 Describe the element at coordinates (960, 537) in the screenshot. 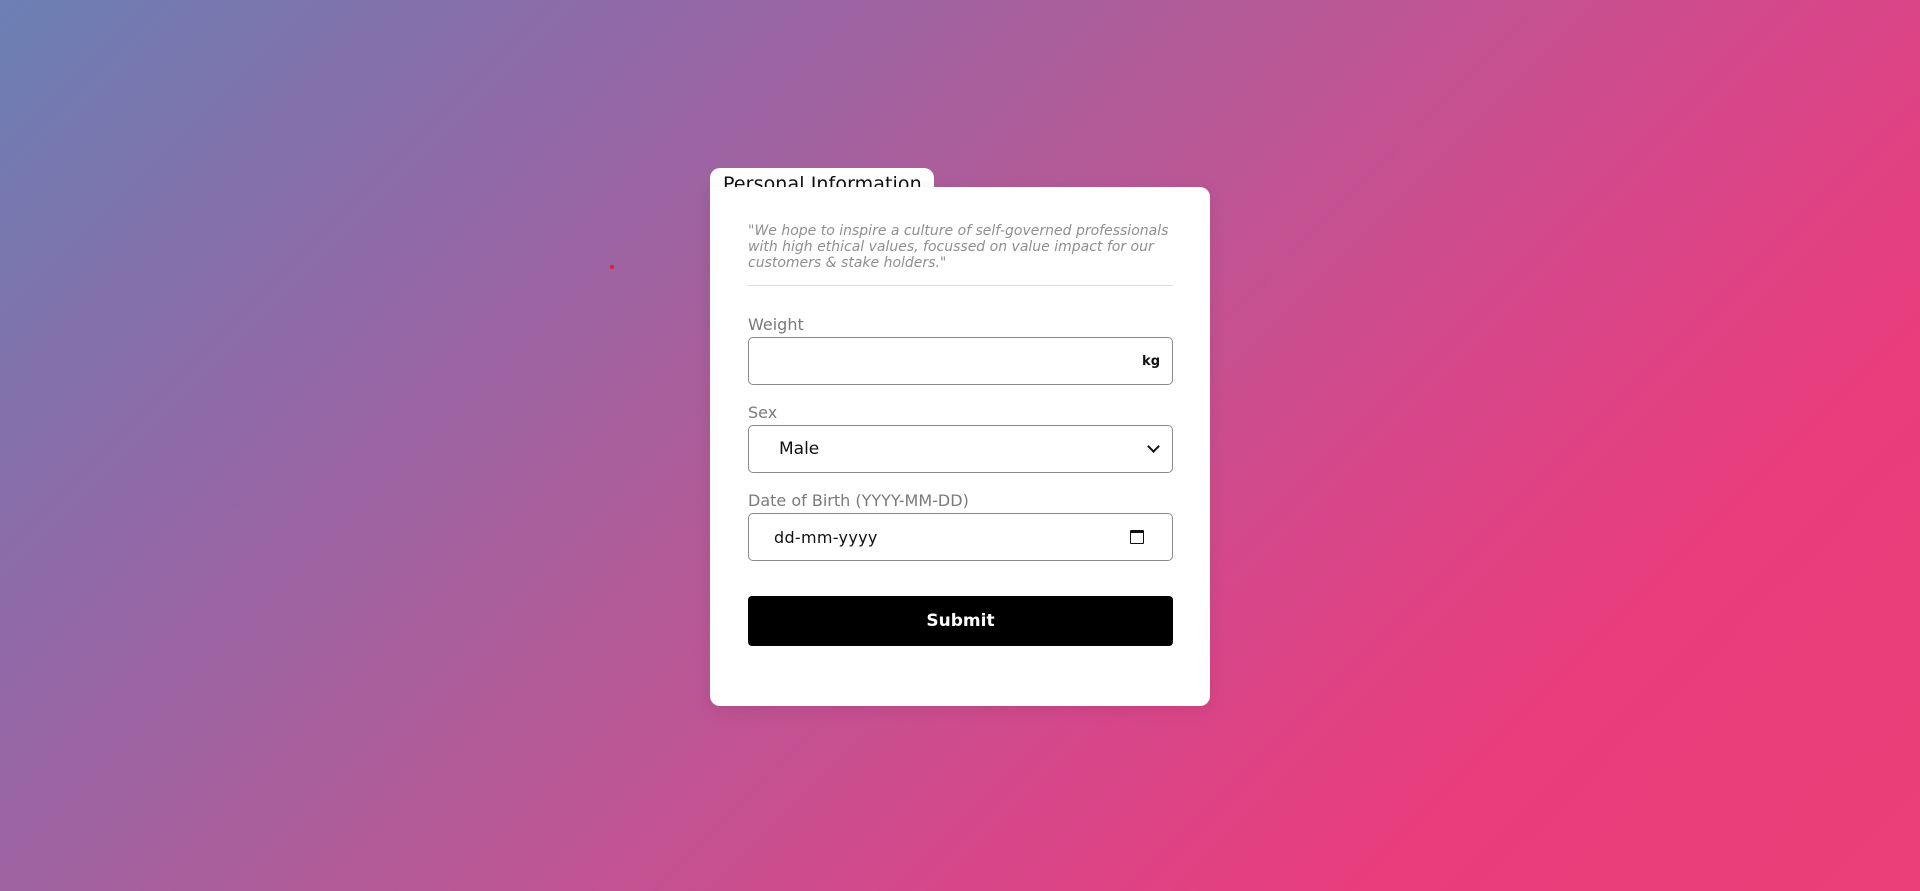

I see `dob-input: dd-mm-yyyy` at that location.